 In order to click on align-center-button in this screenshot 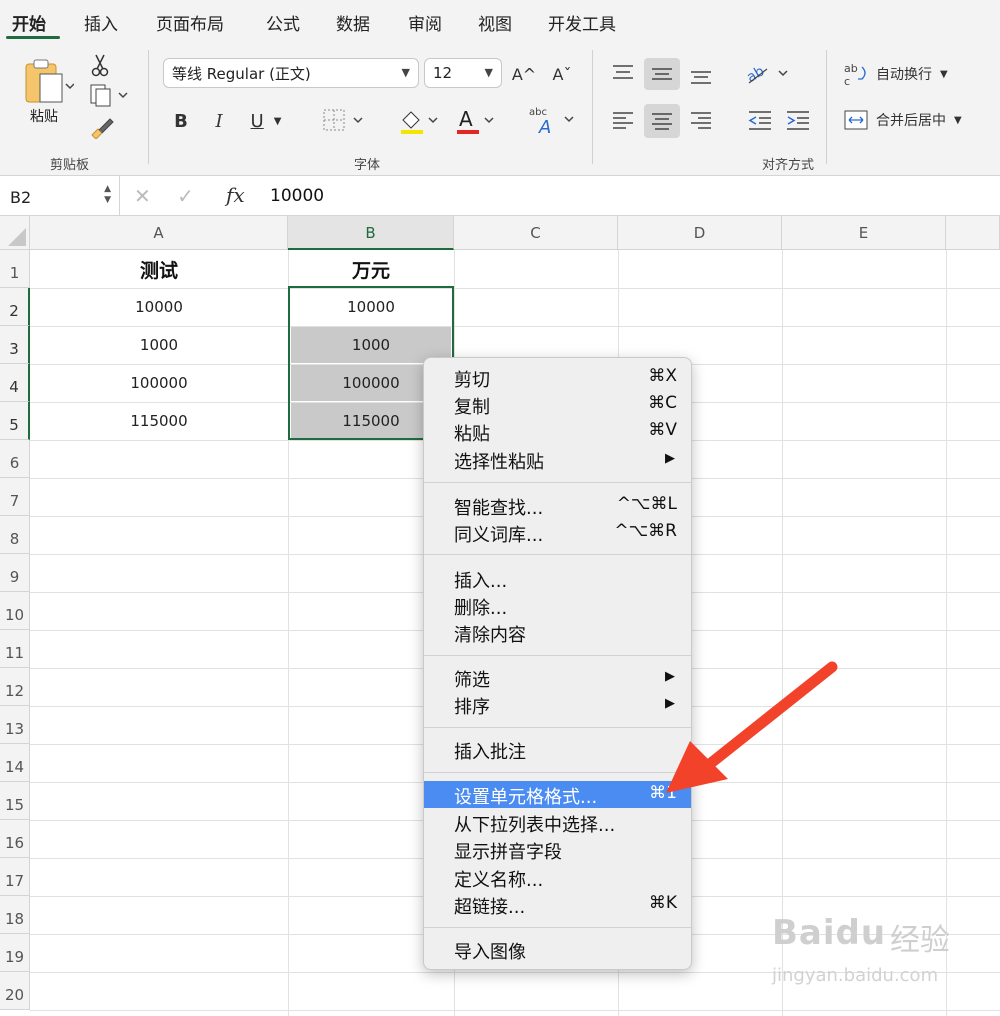, I will do `click(662, 121)`.